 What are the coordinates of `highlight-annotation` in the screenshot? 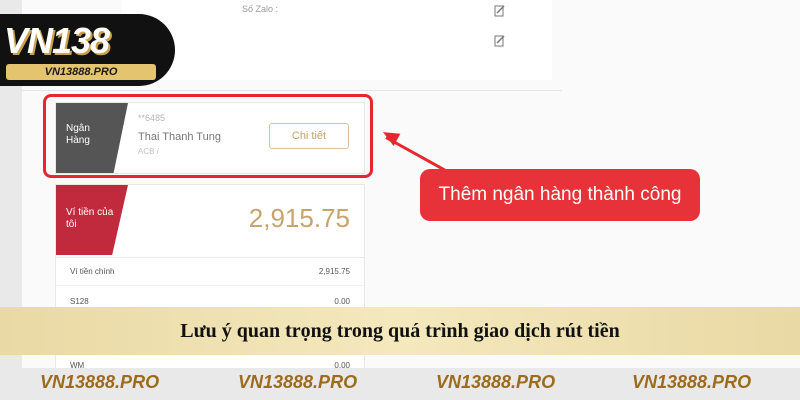 It's located at (208, 136).